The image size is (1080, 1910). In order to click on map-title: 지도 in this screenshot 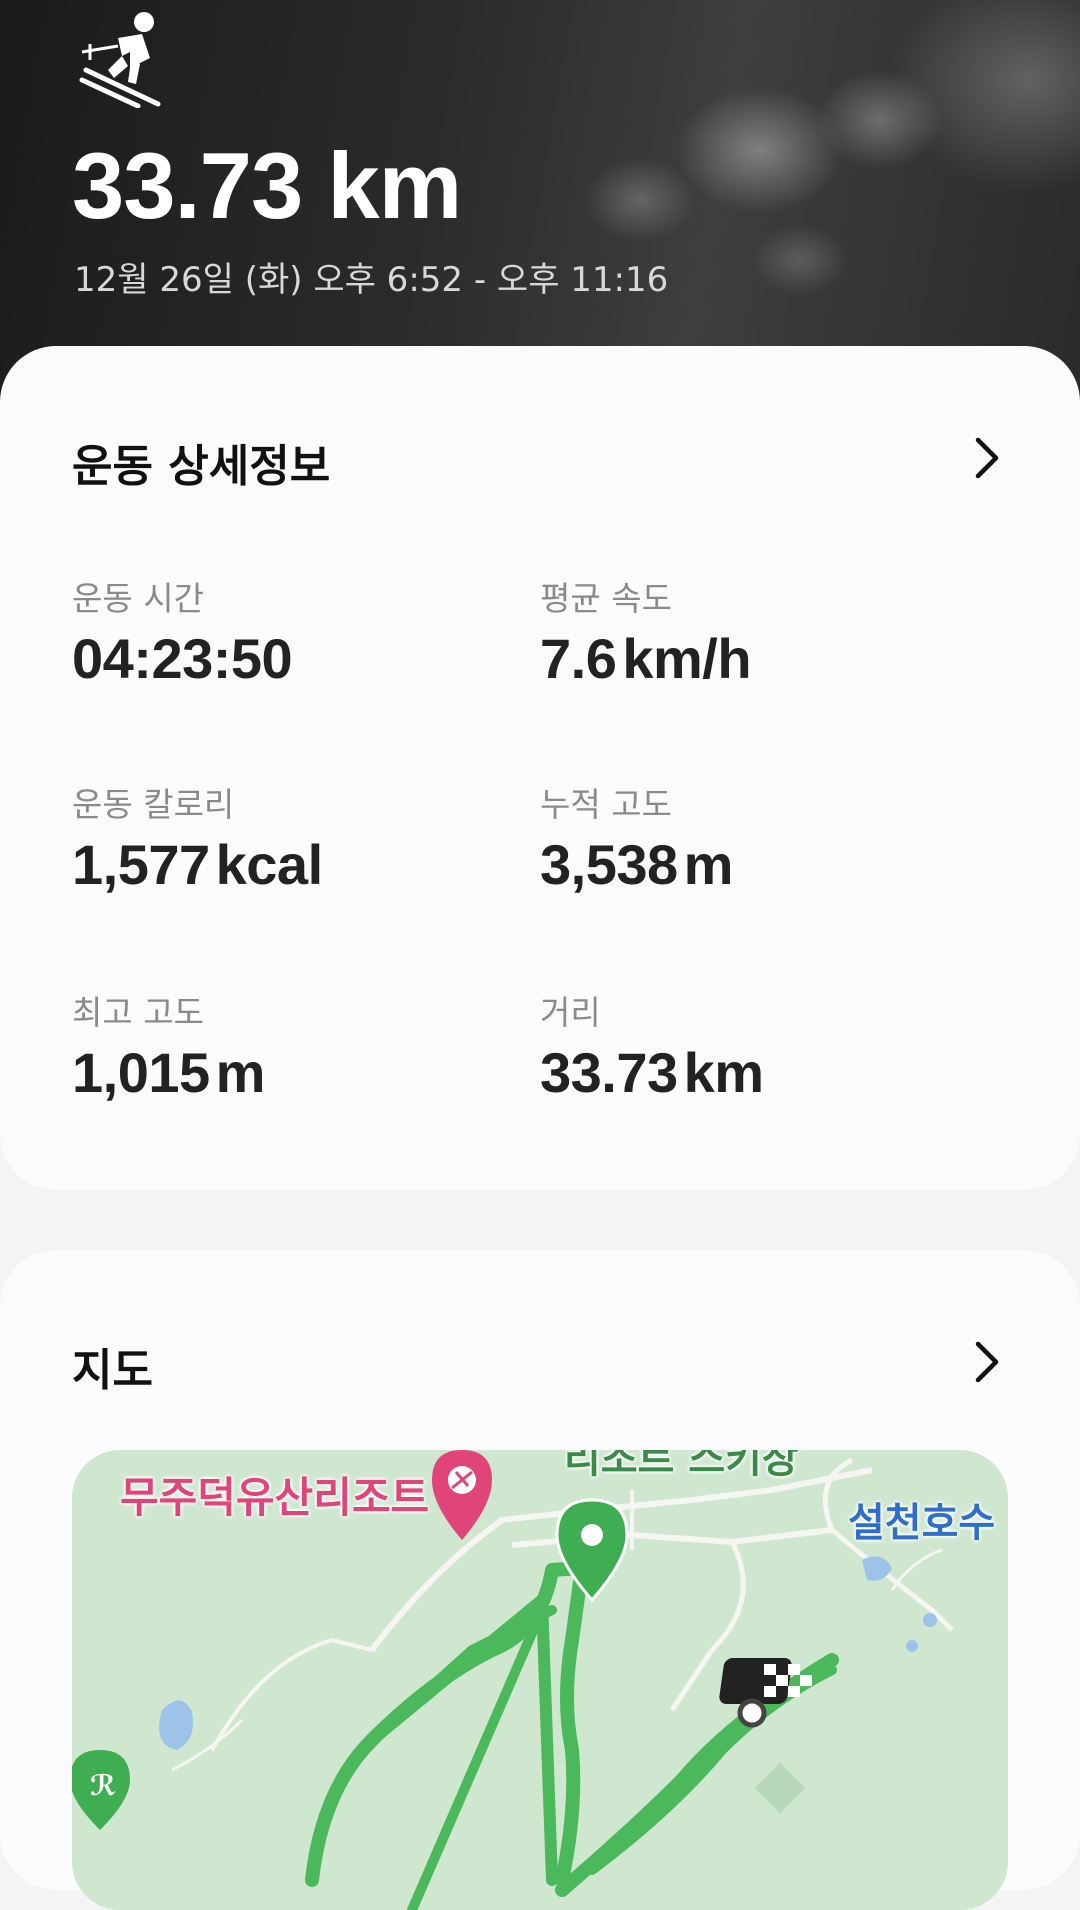, I will do `click(112, 1370)`.